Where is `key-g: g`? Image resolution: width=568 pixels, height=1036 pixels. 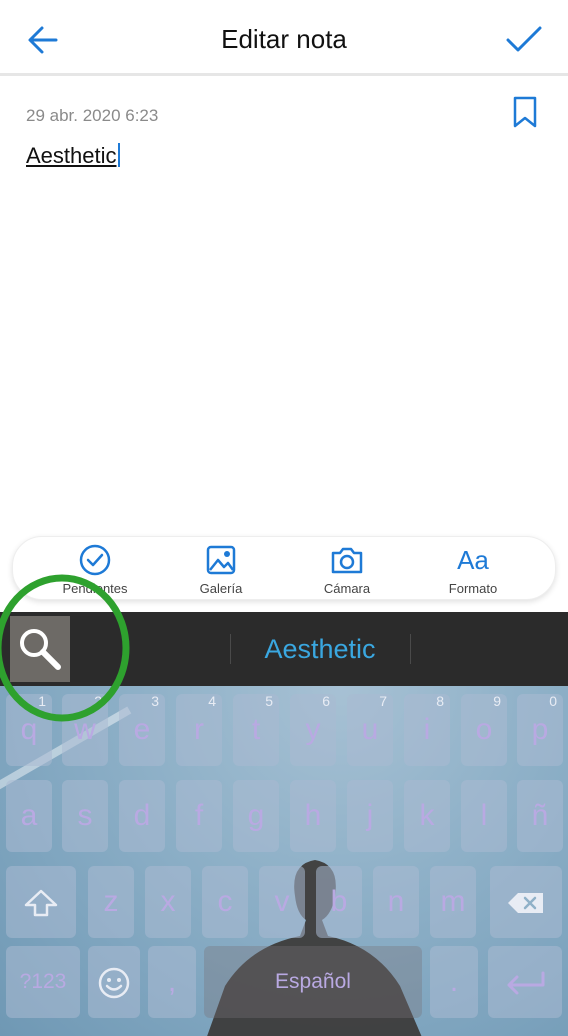
key-g: g is located at coordinates (256, 816).